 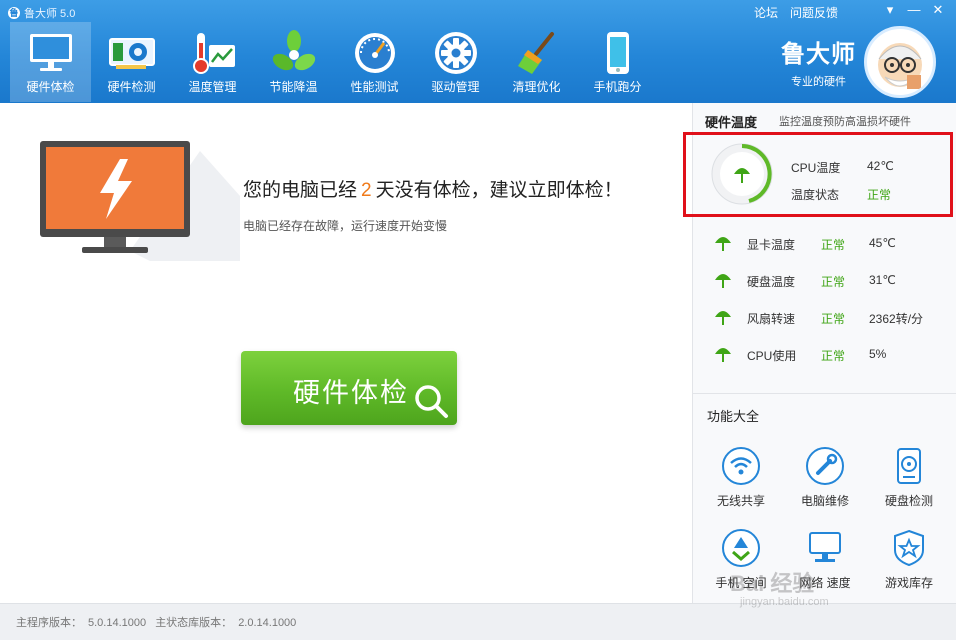 I want to click on tab-label: 手机跑分, so click(x=617, y=87).